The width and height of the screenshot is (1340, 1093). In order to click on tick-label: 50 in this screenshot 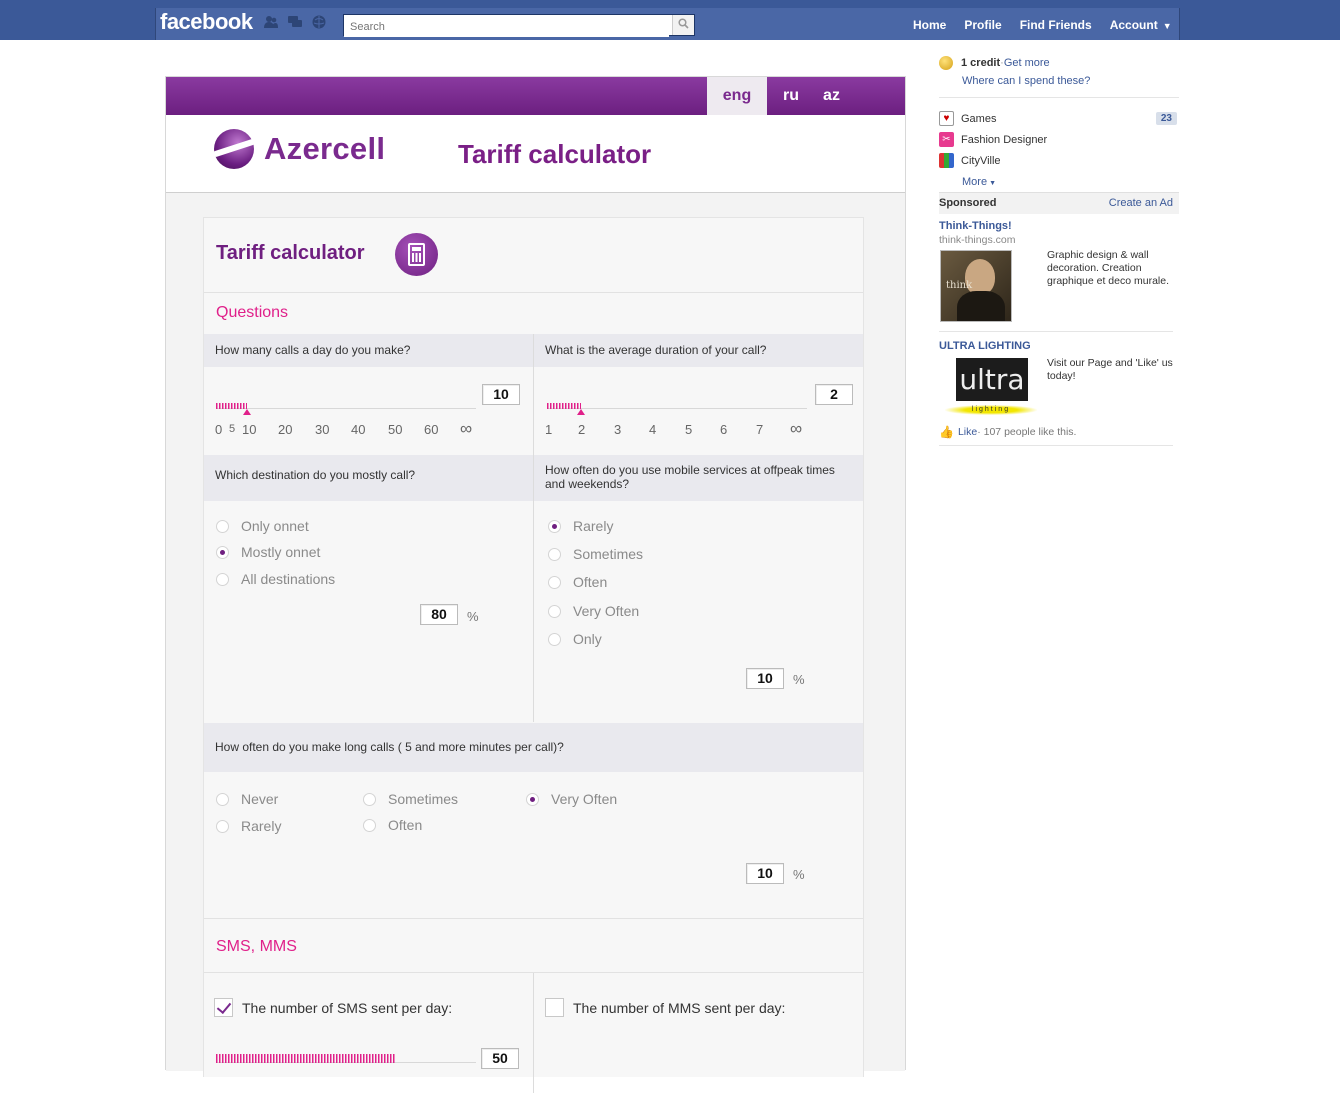, I will do `click(395, 429)`.